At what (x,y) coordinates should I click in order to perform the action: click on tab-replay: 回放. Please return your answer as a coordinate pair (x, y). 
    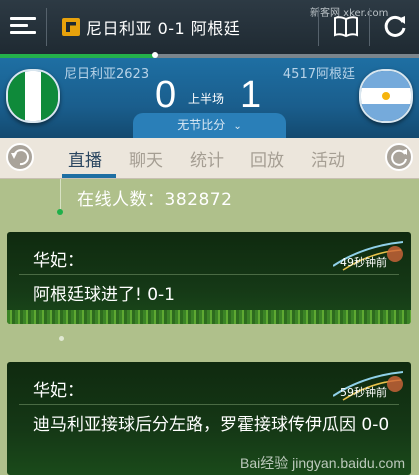
    Looking at the image, I should click on (267, 158).